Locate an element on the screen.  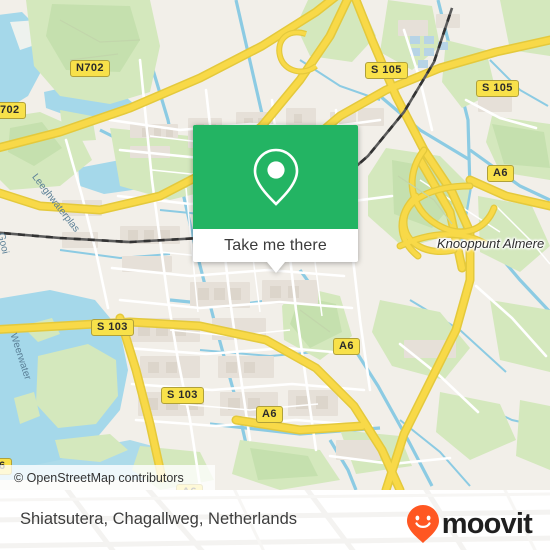
callout-footer: Take me there is located at coordinates (275, 251).